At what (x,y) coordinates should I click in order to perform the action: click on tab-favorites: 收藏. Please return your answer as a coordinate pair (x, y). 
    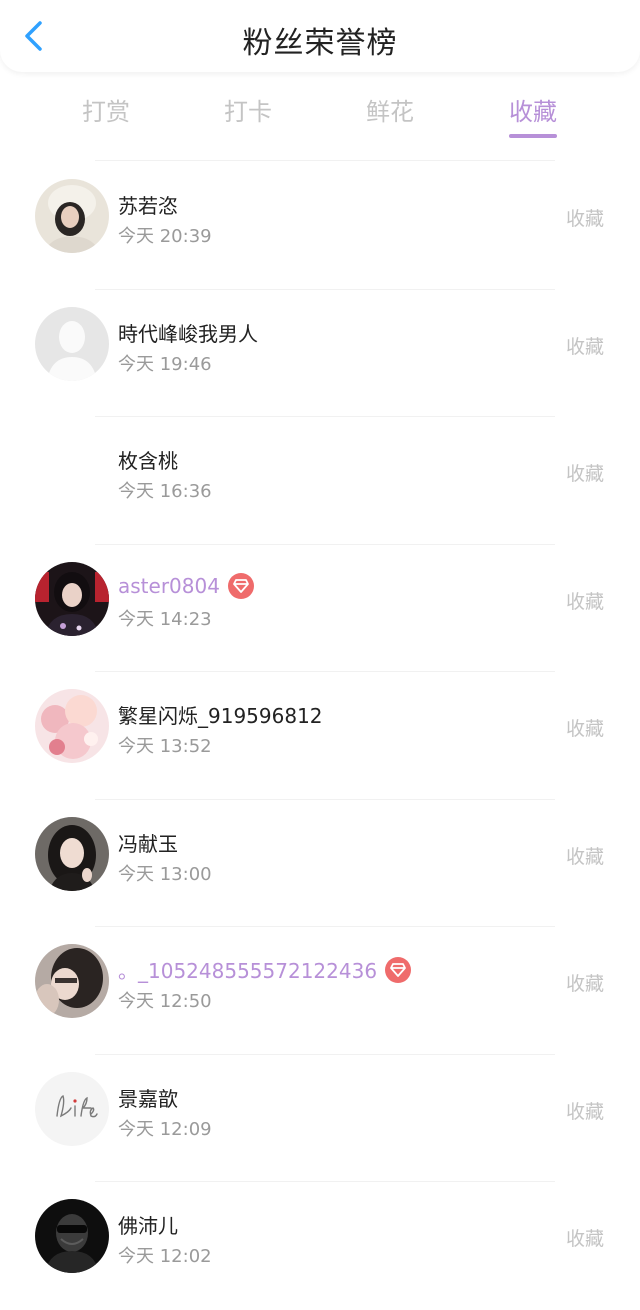
    Looking at the image, I should click on (533, 109).